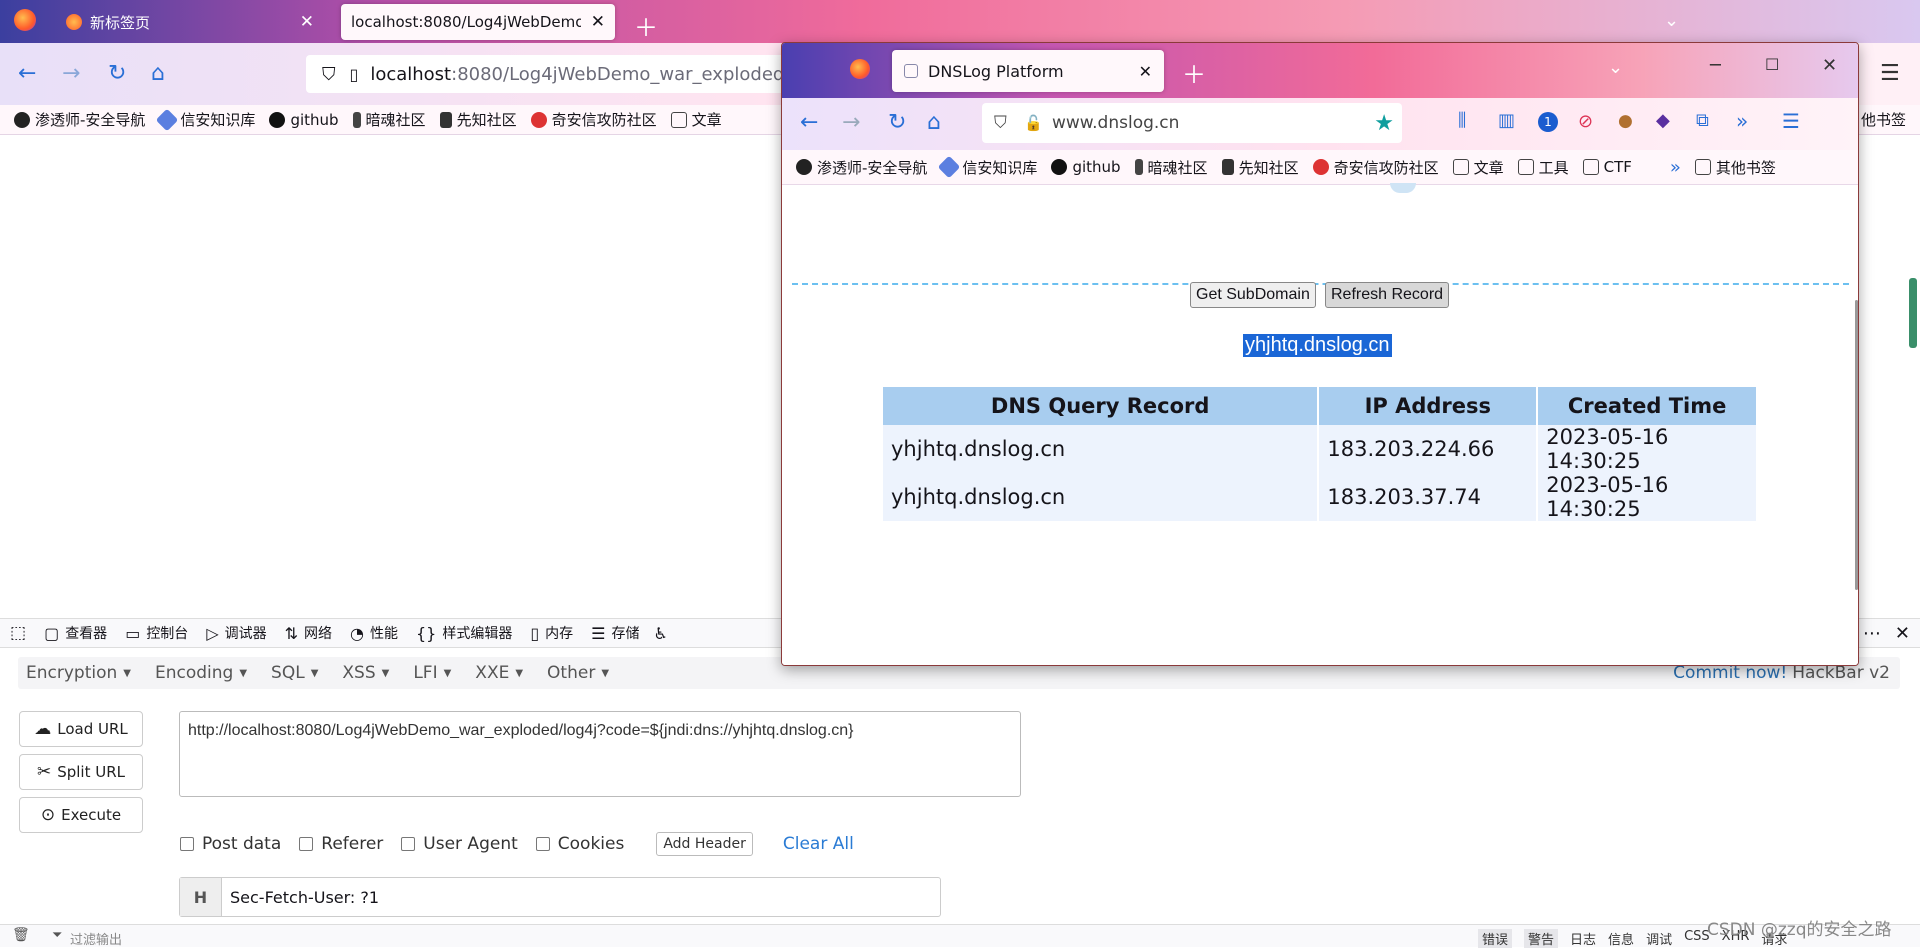 This screenshot has height=948, width=1920. What do you see at coordinates (661, 633) in the screenshot?
I see `accessibility-icon: ♿` at bounding box center [661, 633].